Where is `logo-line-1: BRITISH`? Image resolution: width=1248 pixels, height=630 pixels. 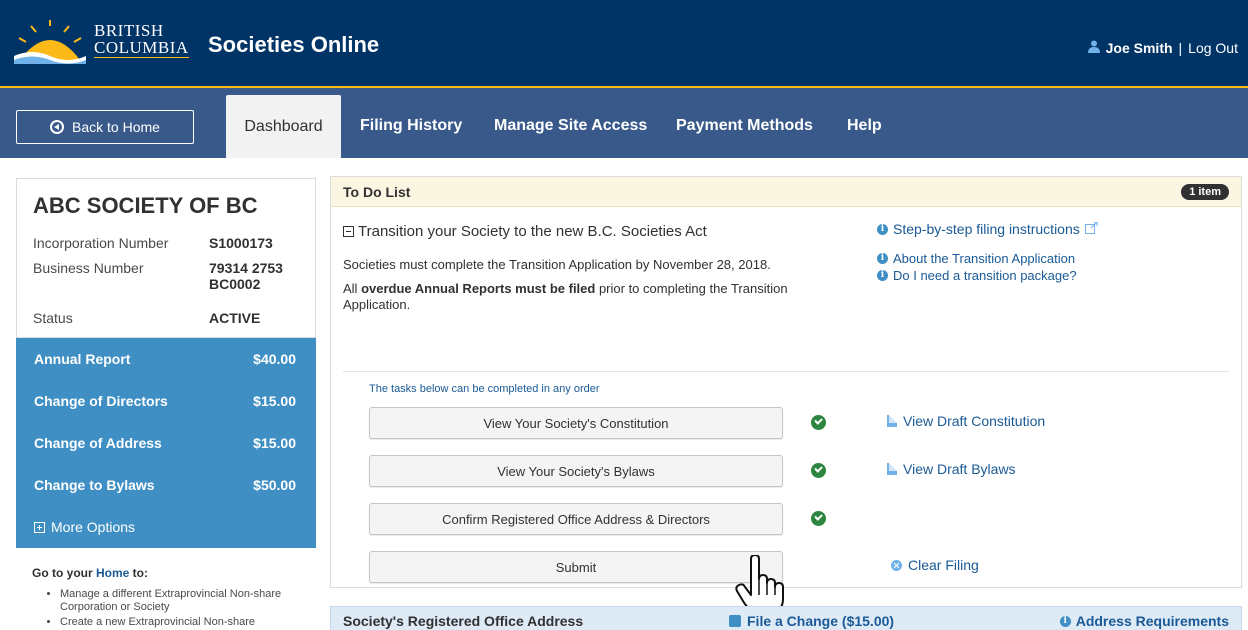
logo-line-1: BRITISH is located at coordinates (129, 30).